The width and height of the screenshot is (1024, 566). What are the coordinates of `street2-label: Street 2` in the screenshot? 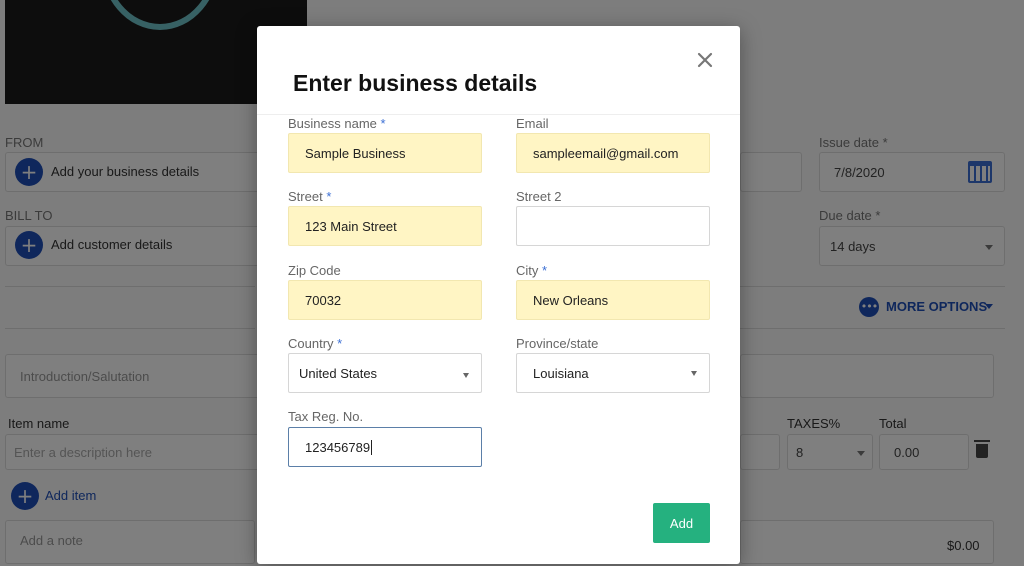 It's located at (539, 196).